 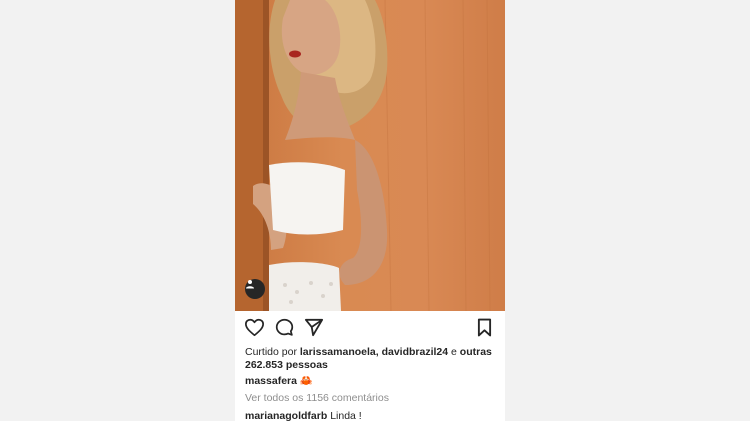 I want to click on comment-row: marianagoldfarb Linda !, so click(x=303, y=415).